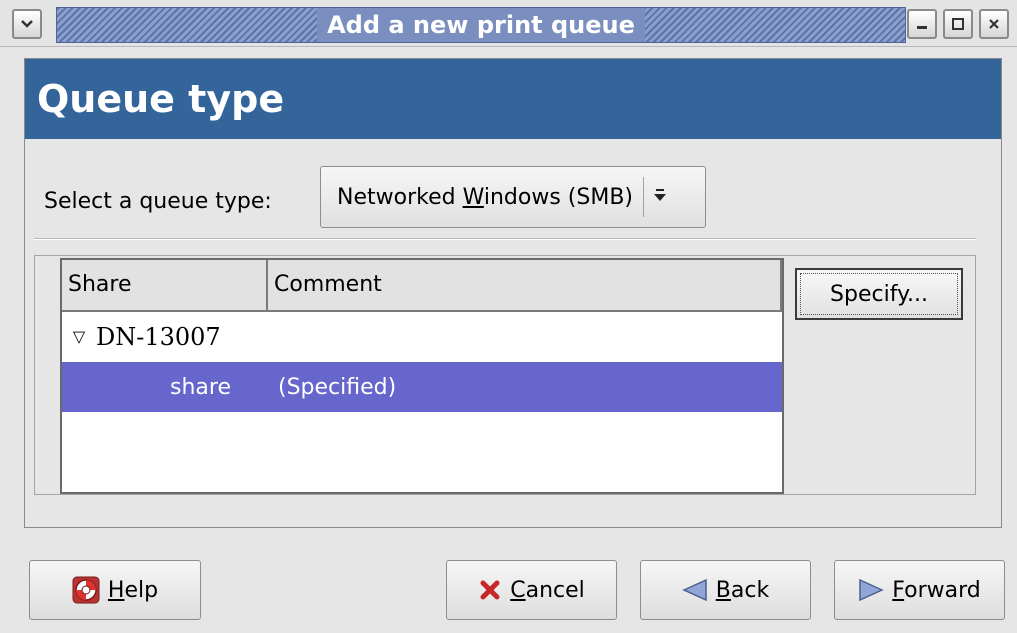 This screenshot has width=1017, height=633. What do you see at coordinates (337, 387) in the screenshot?
I see `share-comment: (Specified)` at bounding box center [337, 387].